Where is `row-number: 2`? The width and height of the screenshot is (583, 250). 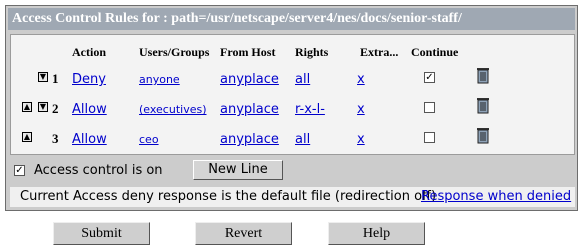
row-number: 2 is located at coordinates (55, 108).